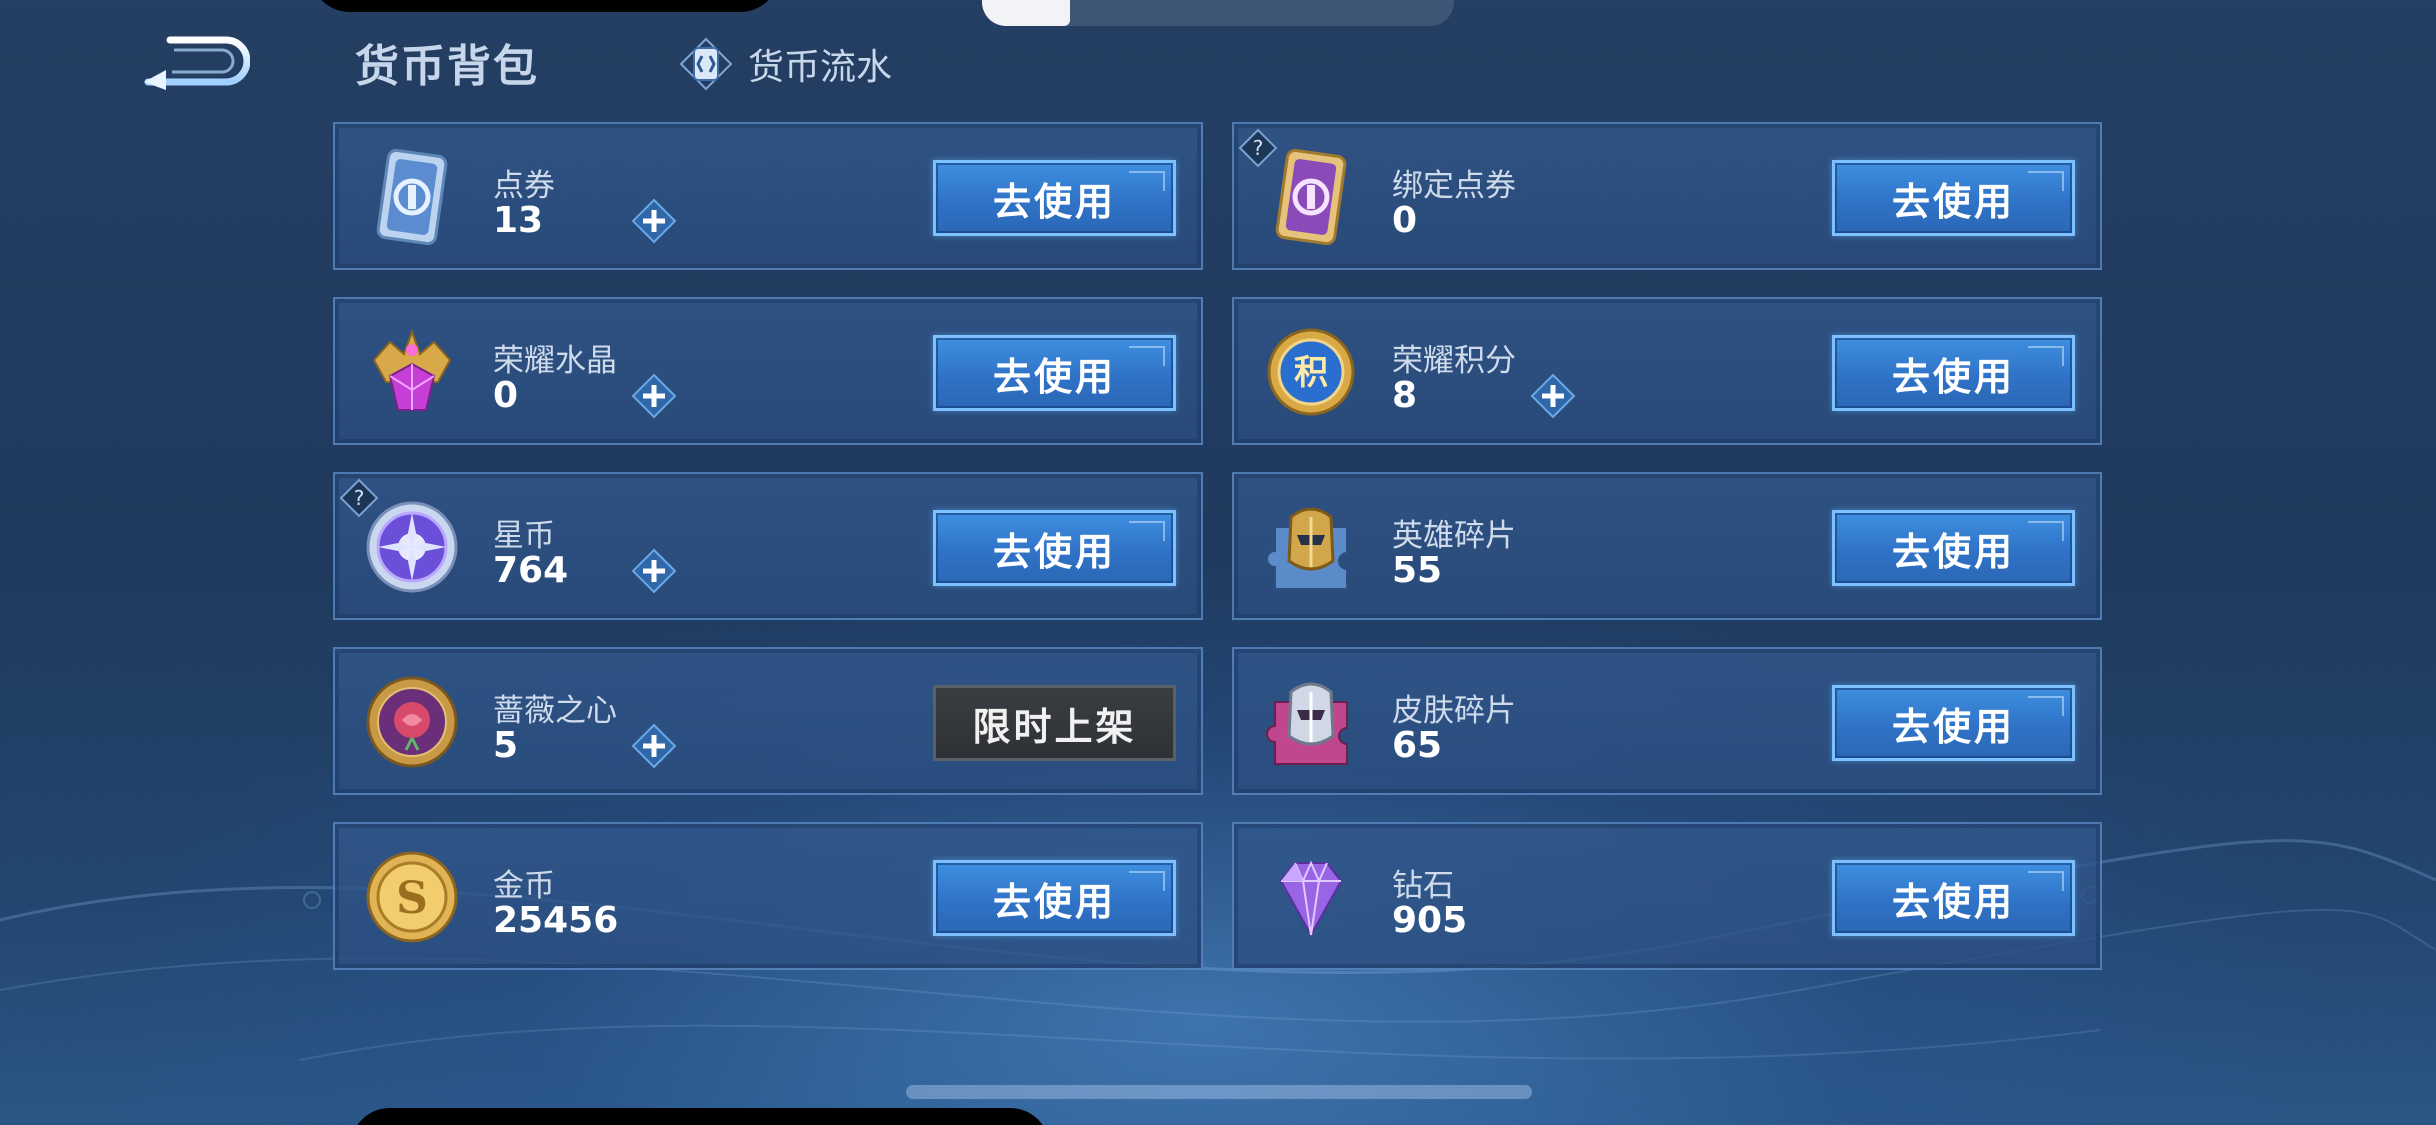  What do you see at coordinates (412, 547) in the screenshot?
I see `star-coin-icon` at bounding box center [412, 547].